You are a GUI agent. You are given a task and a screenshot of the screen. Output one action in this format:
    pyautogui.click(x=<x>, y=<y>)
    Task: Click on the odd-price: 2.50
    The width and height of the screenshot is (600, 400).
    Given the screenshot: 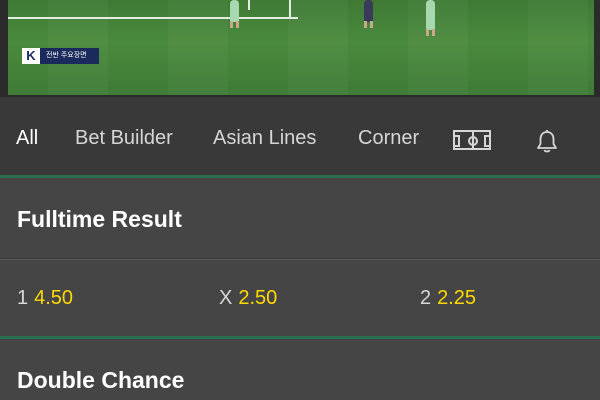 What is the action you would take?
    pyautogui.click(x=258, y=298)
    